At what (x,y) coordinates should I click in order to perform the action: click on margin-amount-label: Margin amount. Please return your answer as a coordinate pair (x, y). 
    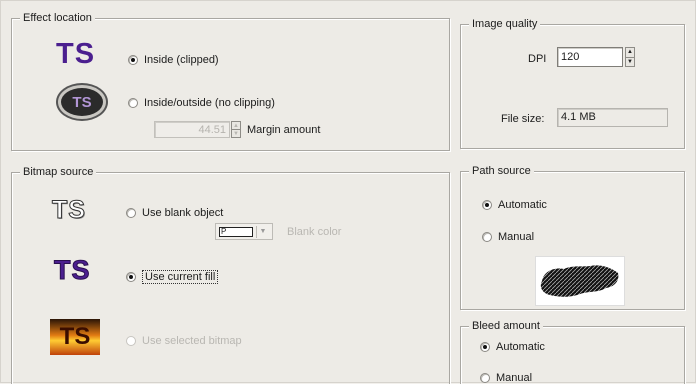
    Looking at the image, I should click on (284, 130).